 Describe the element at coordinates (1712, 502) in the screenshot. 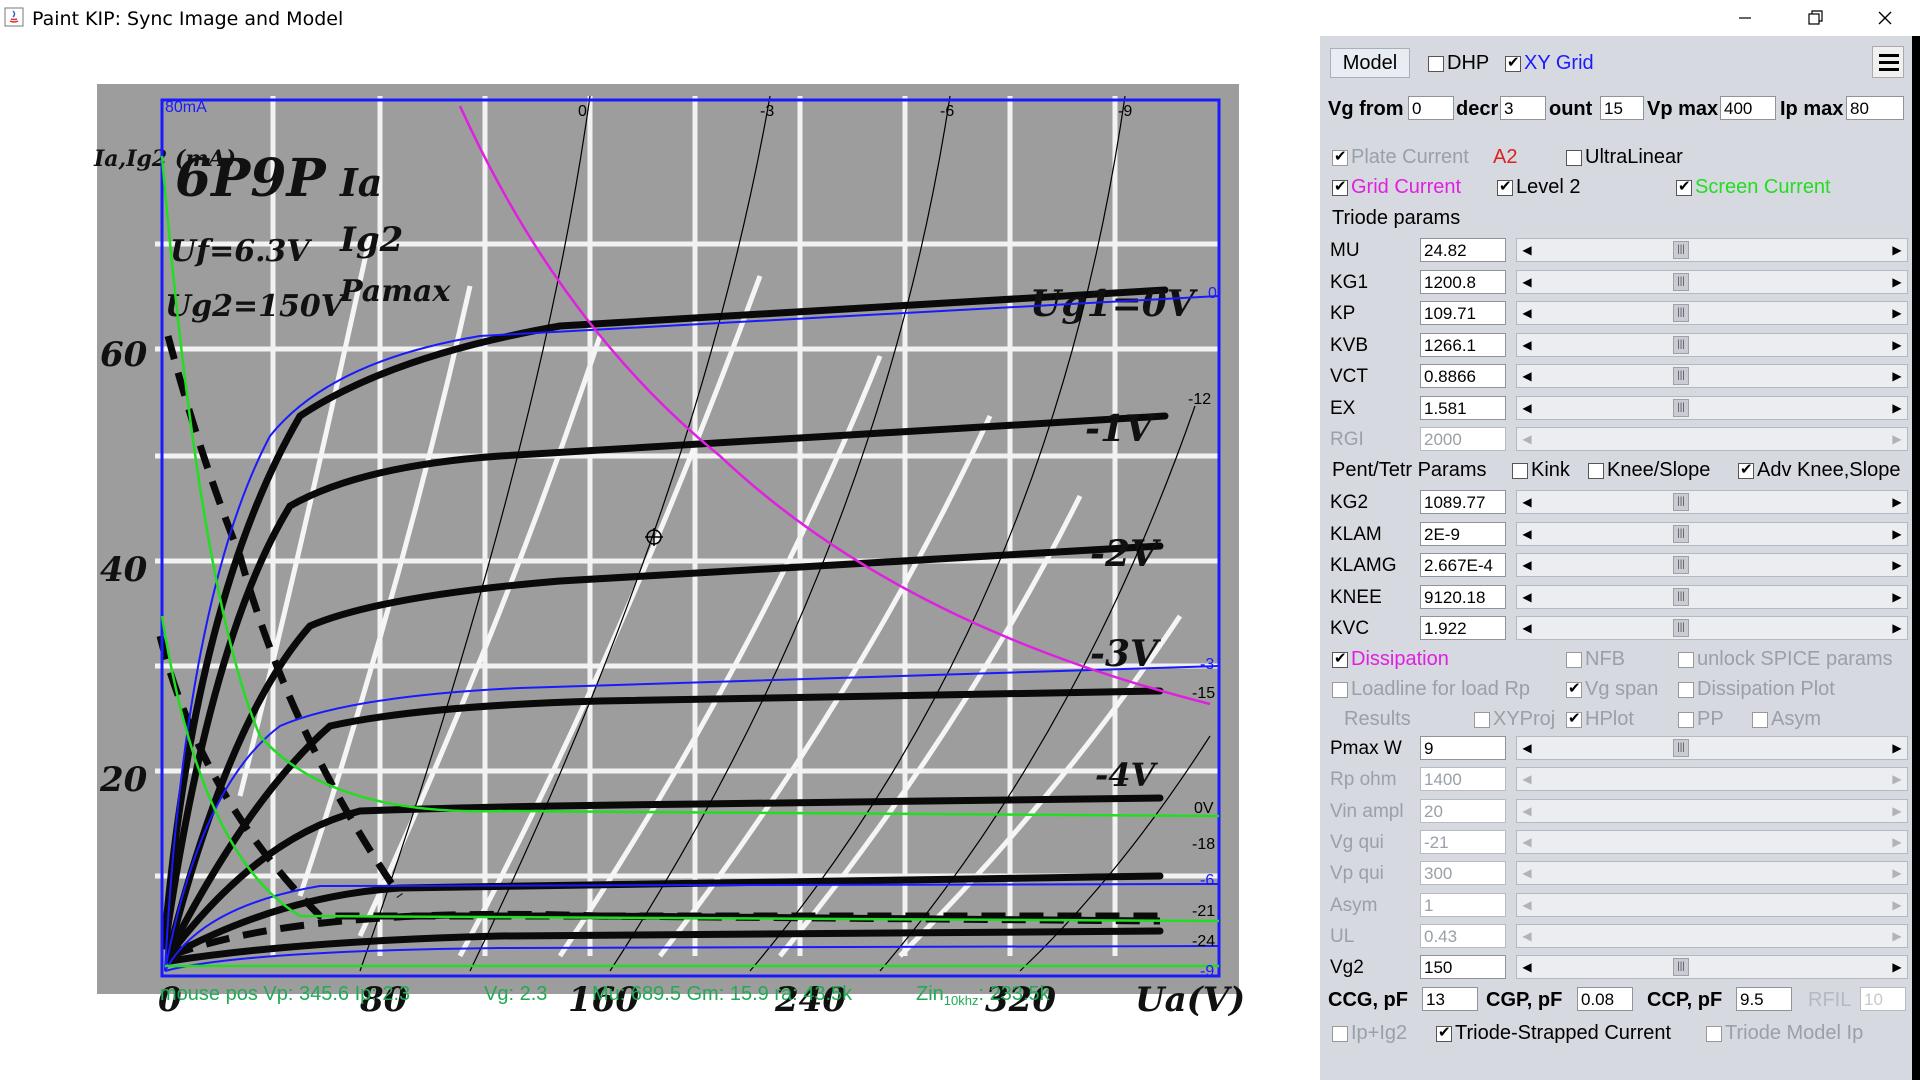

I see `param-slider-kg2: ◀ ||| ▶` at that location.